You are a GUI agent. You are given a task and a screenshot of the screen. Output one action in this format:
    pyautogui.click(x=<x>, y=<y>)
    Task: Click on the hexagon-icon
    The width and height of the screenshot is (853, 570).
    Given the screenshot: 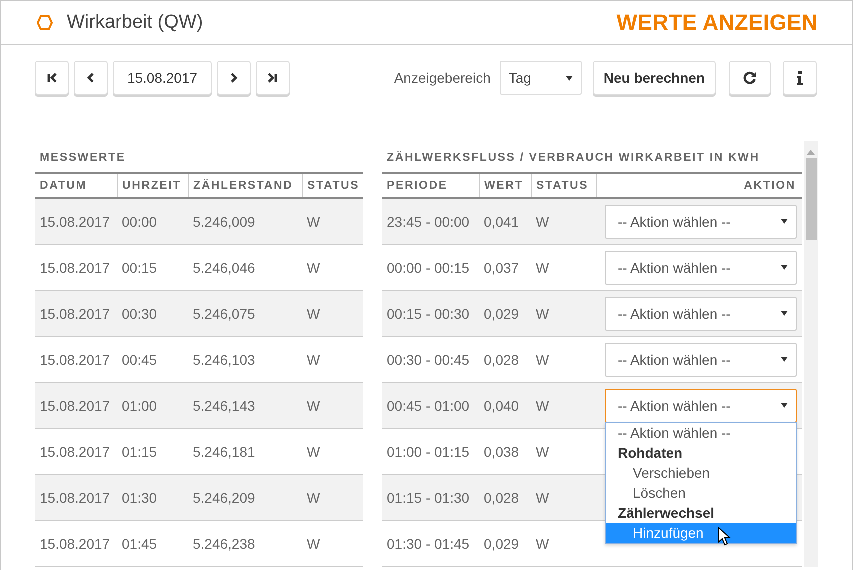 What is the action you would take?
    pyautogui.click(x=45, y=22)
    